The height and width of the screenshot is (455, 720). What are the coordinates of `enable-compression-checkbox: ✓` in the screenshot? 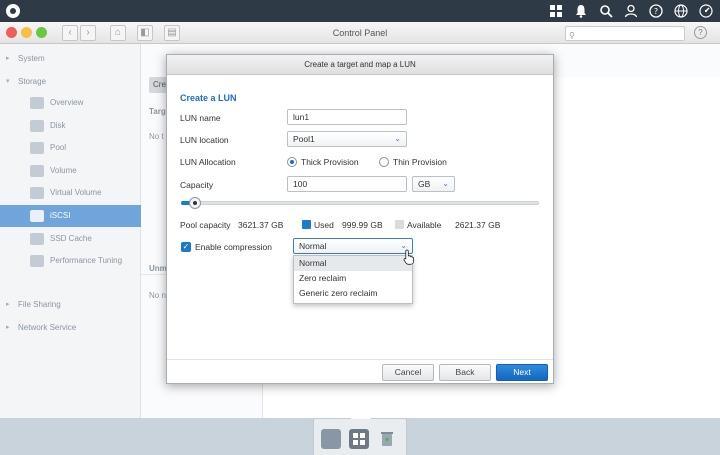 It's located at (186, 247).